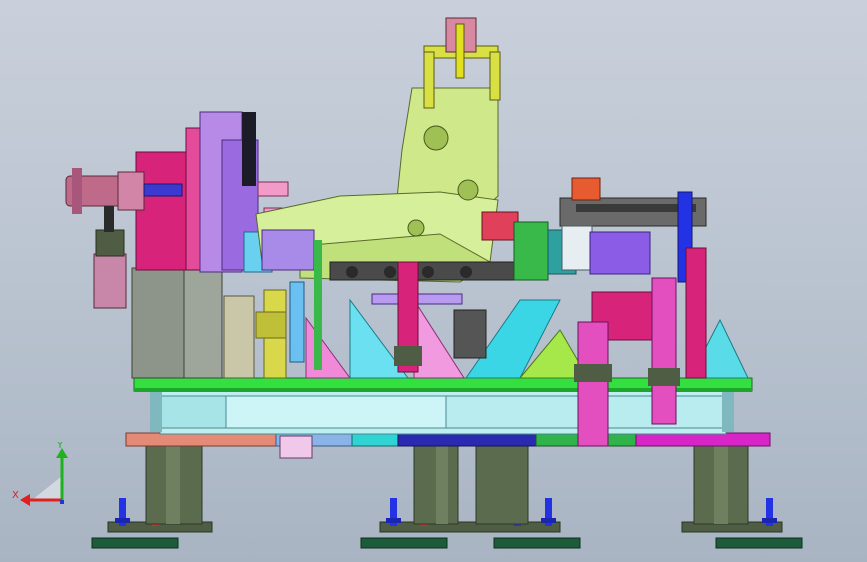 This screenshot has height=562, width=867. I want to click on rail-segment-cyan, so click(375, 439).